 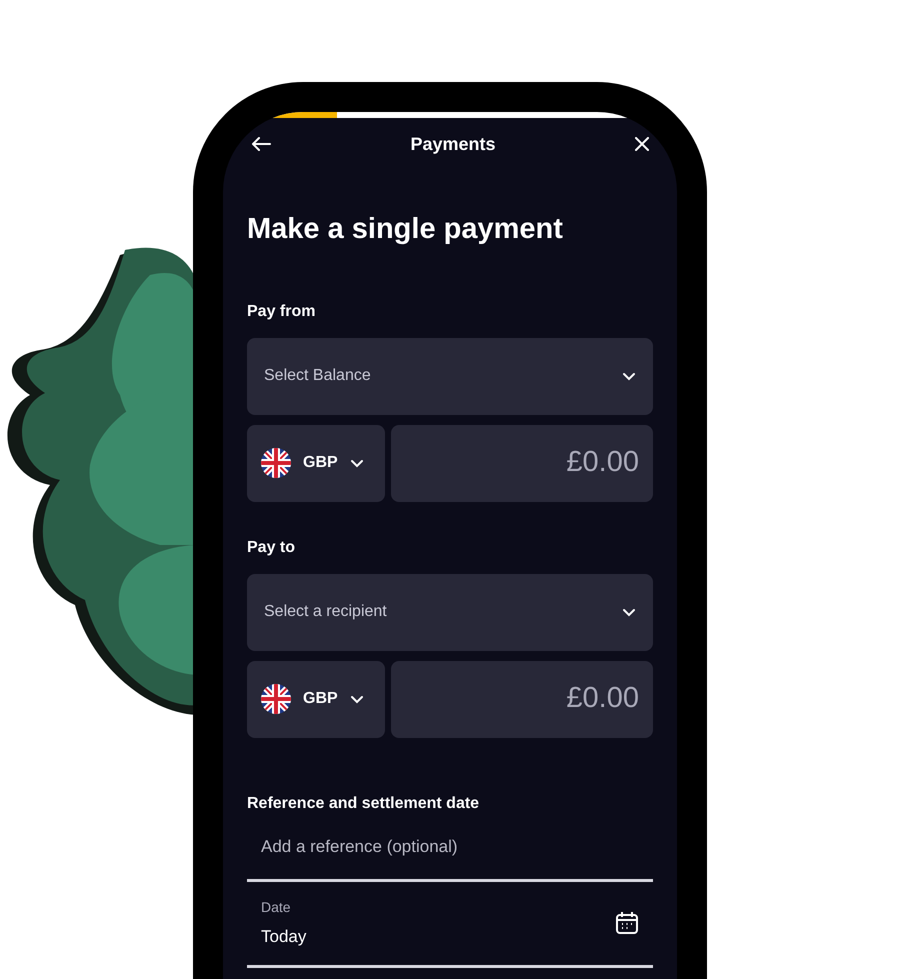 I want to click on date-label: Date, so click(x=276, y=907).